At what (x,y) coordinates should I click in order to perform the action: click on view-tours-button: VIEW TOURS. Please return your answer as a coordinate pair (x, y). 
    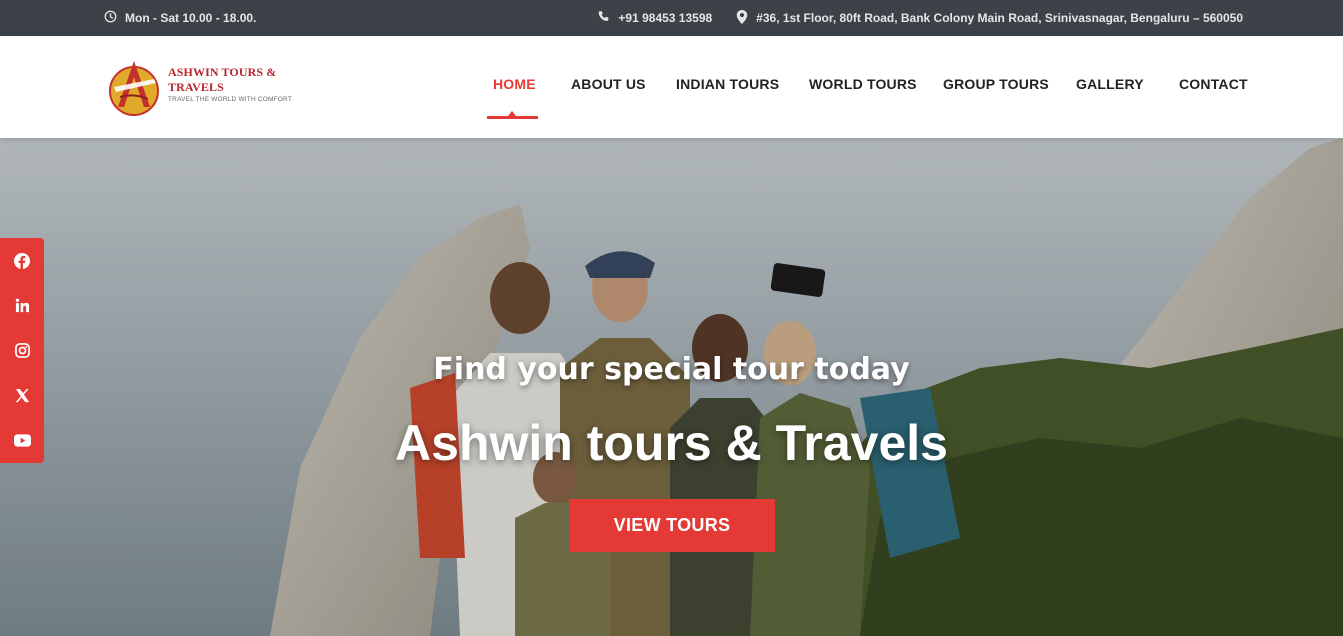
    Looking at the image, I should click on (672, 525).